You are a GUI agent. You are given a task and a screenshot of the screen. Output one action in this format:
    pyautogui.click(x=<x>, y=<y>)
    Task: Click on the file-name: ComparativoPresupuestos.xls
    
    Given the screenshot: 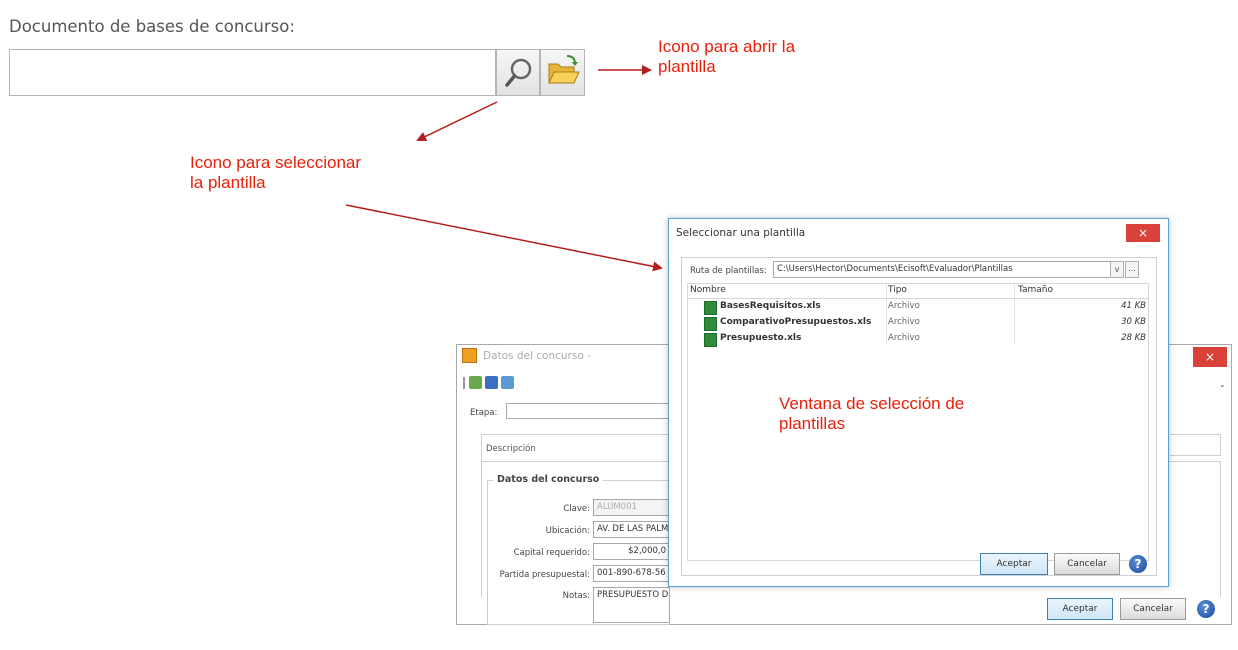 What is the action you would take?
    pyautogui.click(x=796, y=322)
    